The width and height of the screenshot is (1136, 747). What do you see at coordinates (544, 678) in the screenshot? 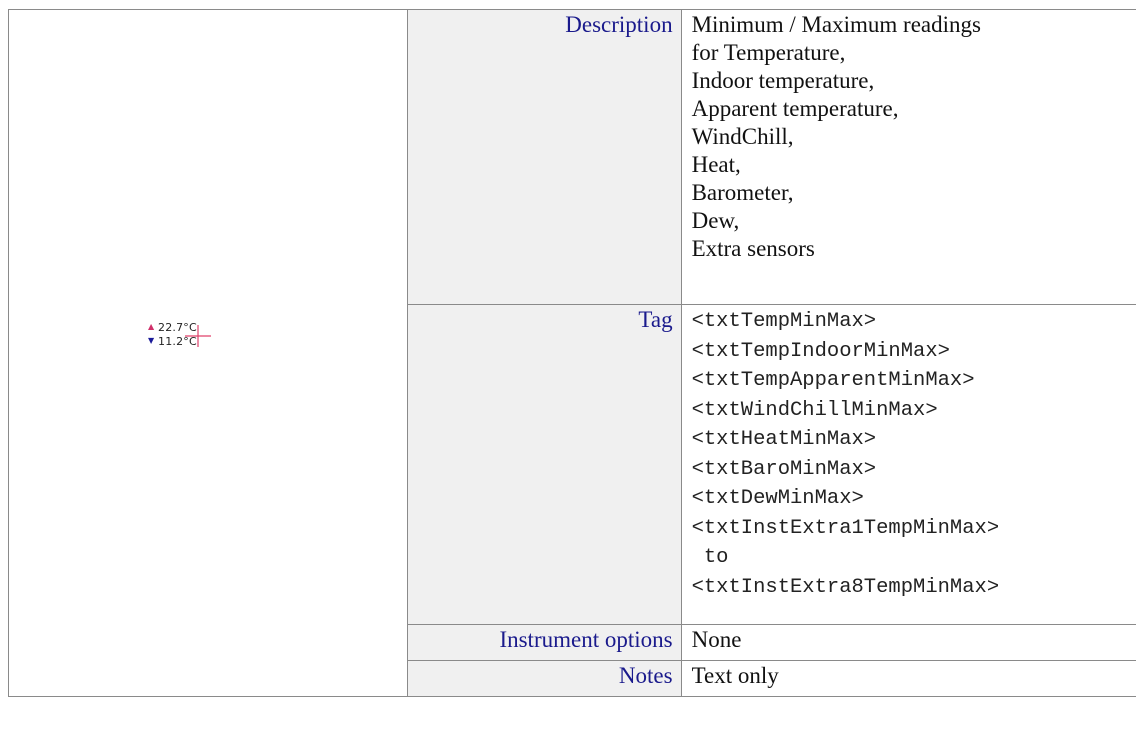
I see `notes-label: Notes` at bounding box center [544, 678].